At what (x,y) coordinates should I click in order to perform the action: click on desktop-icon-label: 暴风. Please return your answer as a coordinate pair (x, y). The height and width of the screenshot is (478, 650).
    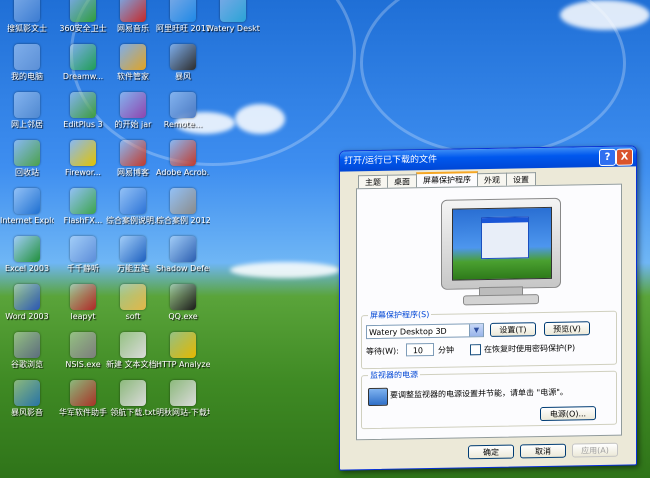
    Looking at the image, I should click on (183, 76).